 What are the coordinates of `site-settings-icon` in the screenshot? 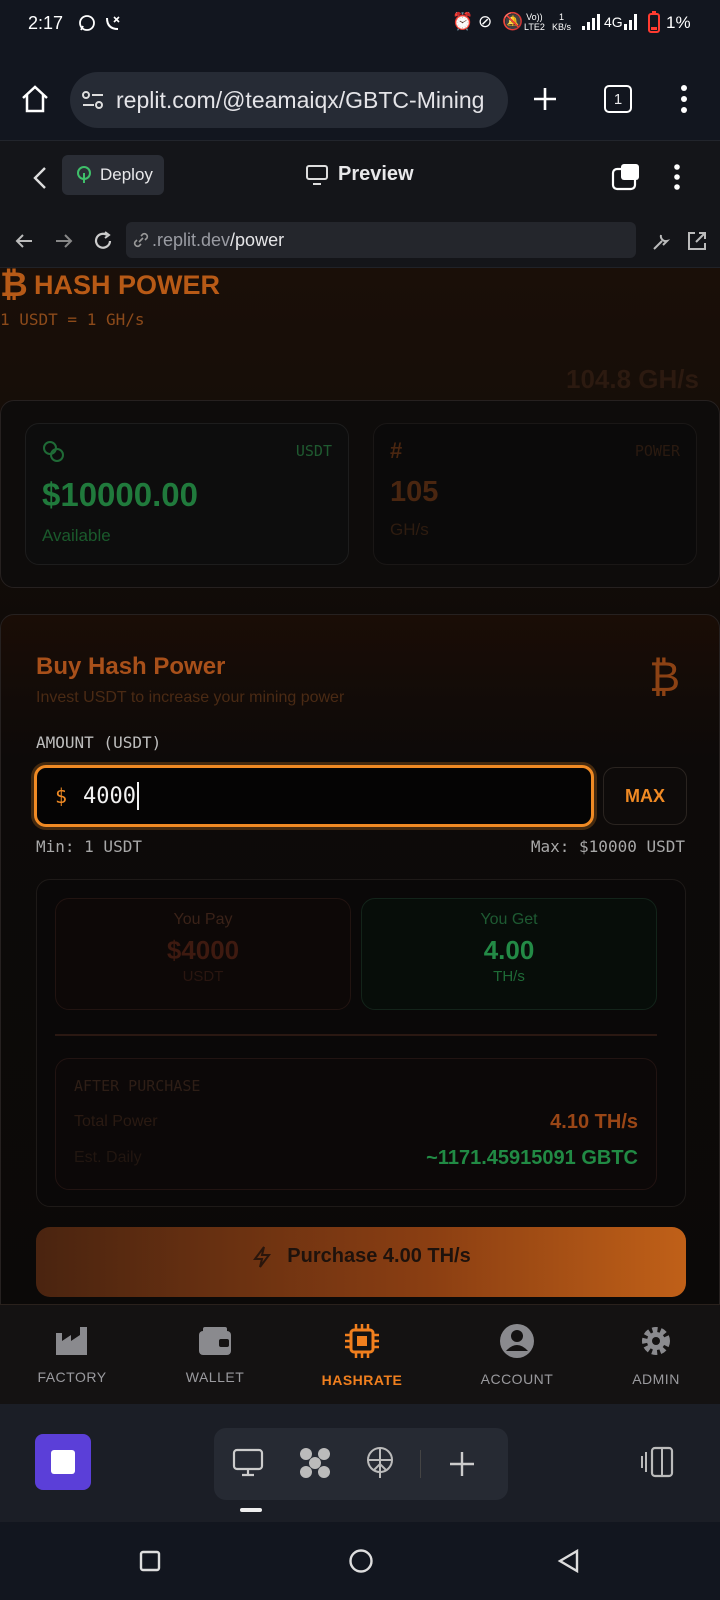 It's located at (93, 100).